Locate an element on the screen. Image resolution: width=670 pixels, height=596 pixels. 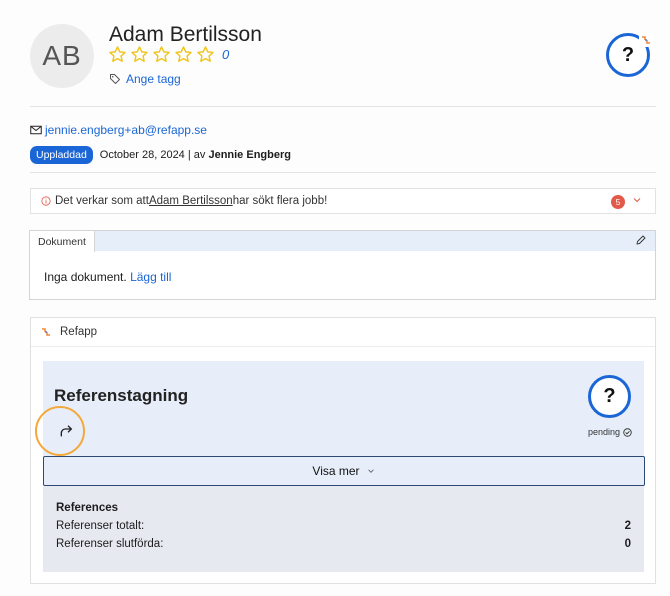
upload-meta: October 28, 2024 | av Jennie Engberg is located at coordinates (195, 155).